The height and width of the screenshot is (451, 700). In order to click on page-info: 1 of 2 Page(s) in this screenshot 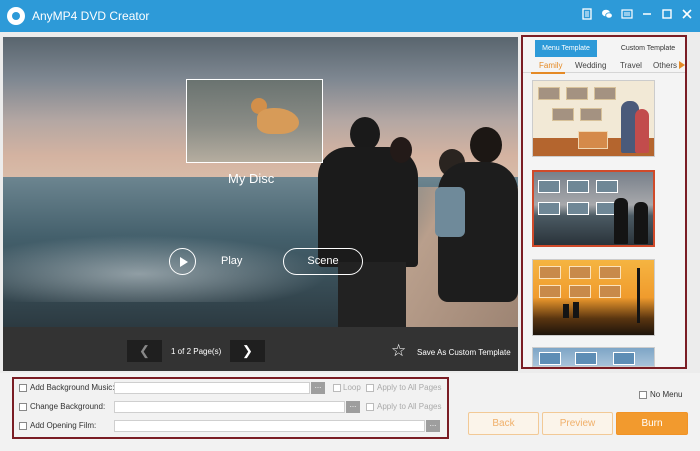, I will do `click(196, 351)`.